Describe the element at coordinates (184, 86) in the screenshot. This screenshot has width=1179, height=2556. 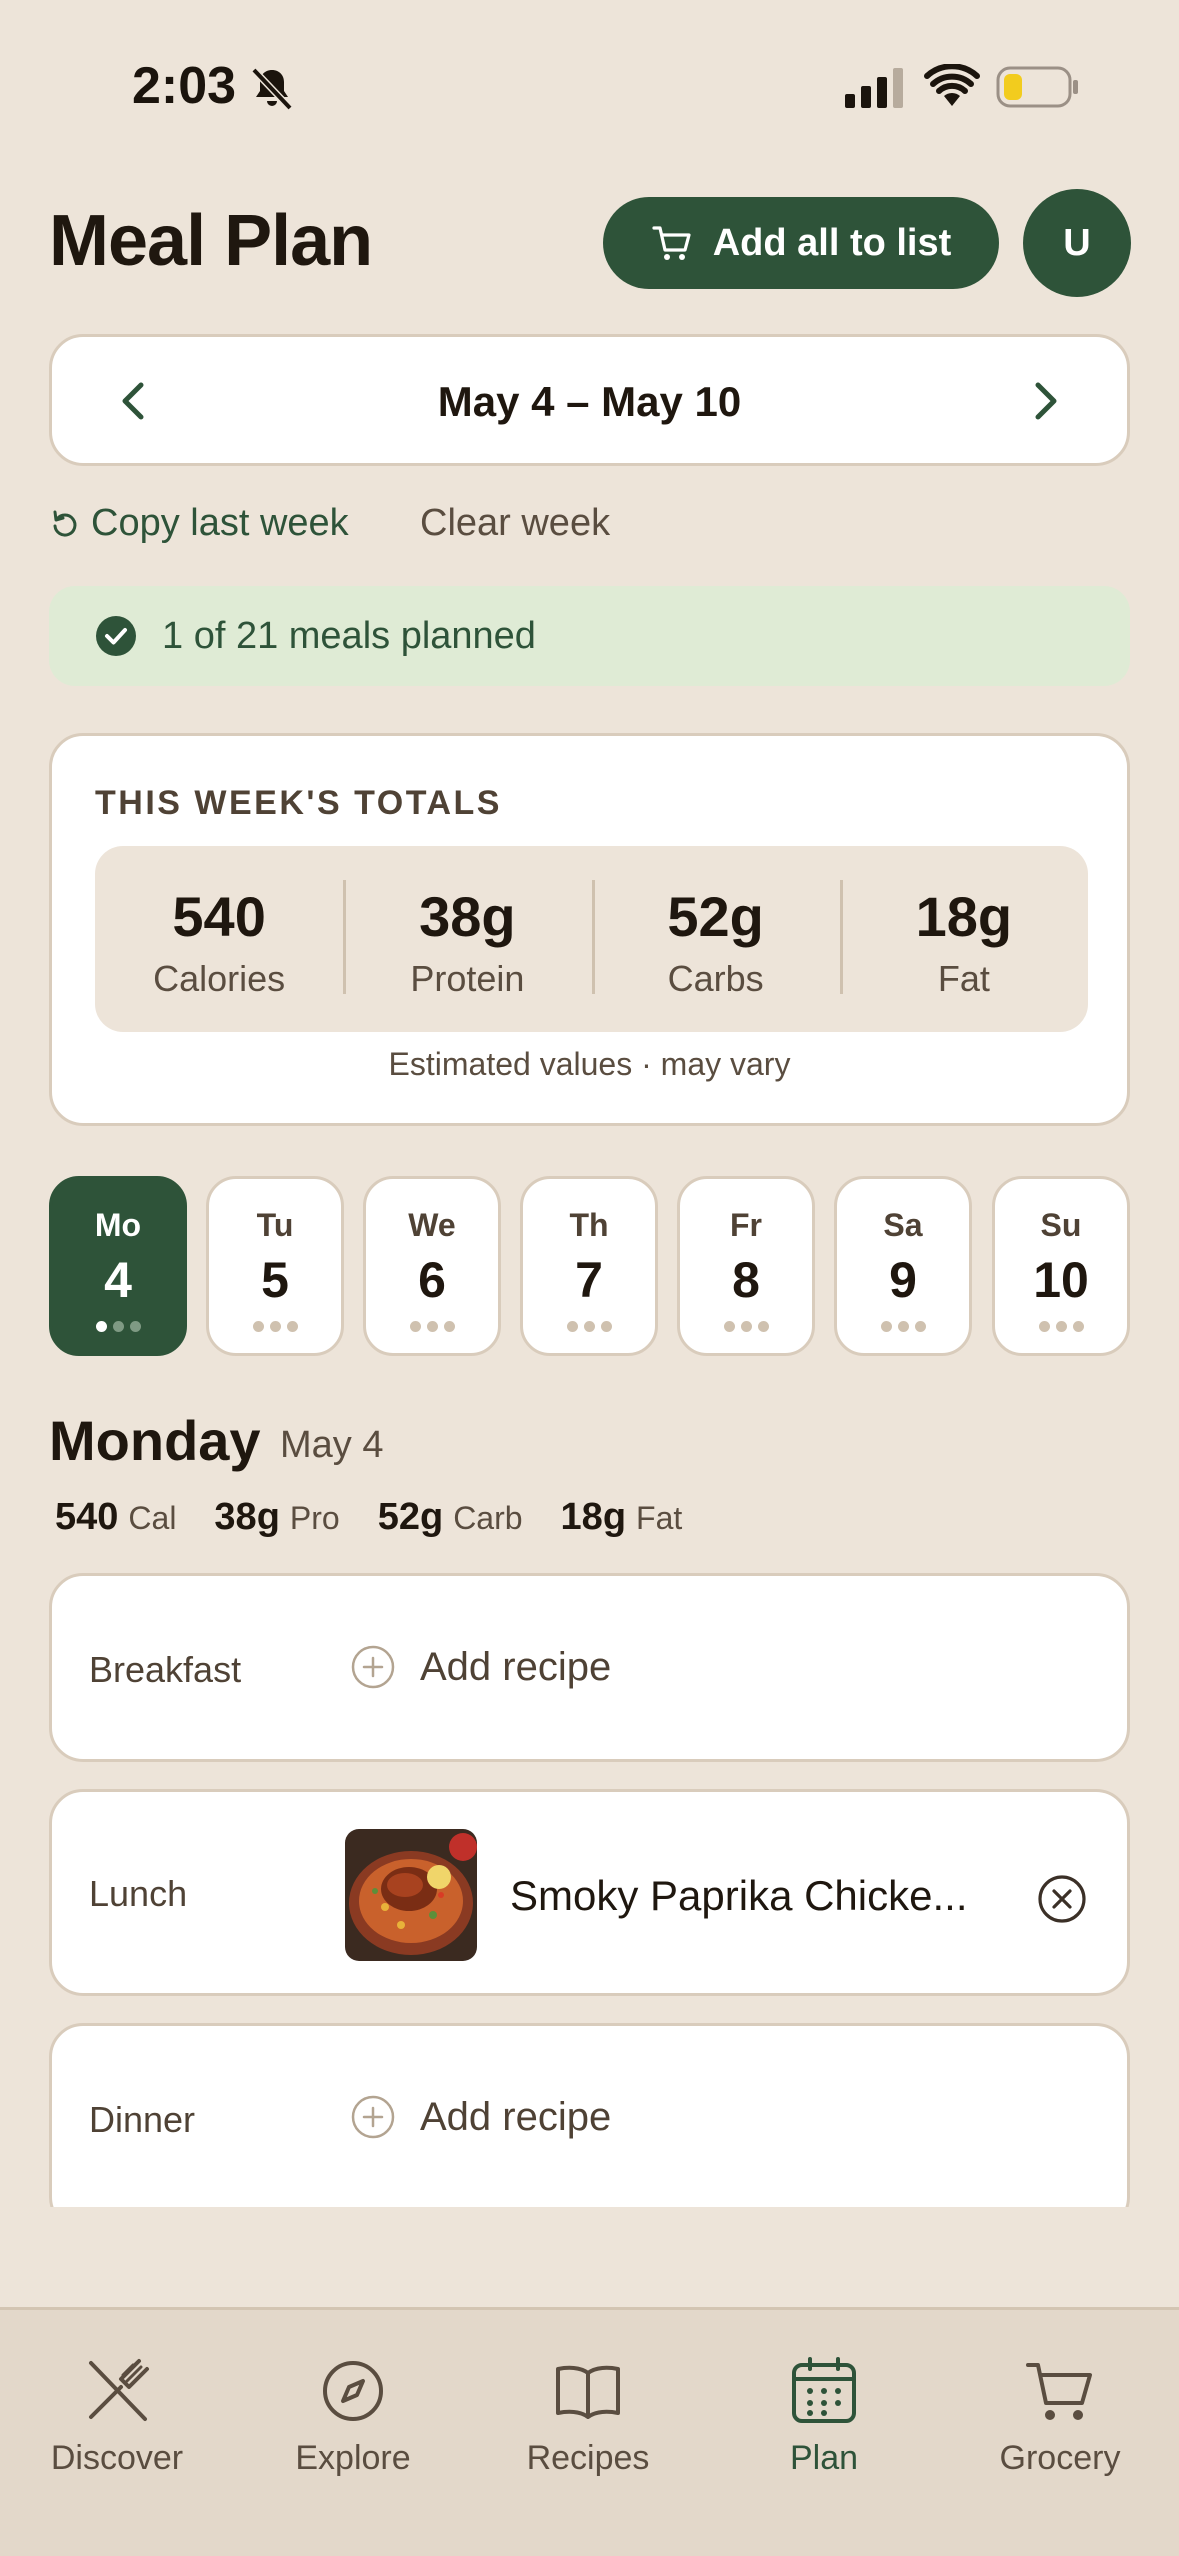
I see `status-time: 2:03` at that location.